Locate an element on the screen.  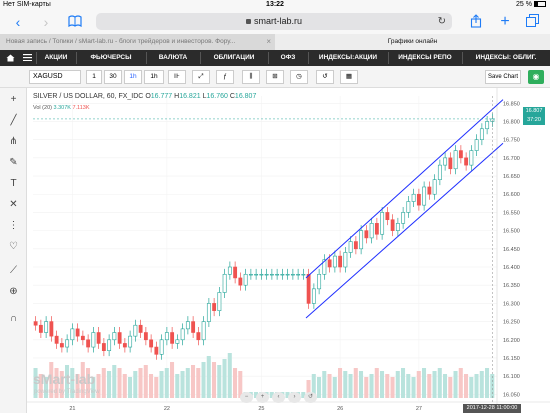
y-tick-label: 16.250 is located at coordinates (511, 323).